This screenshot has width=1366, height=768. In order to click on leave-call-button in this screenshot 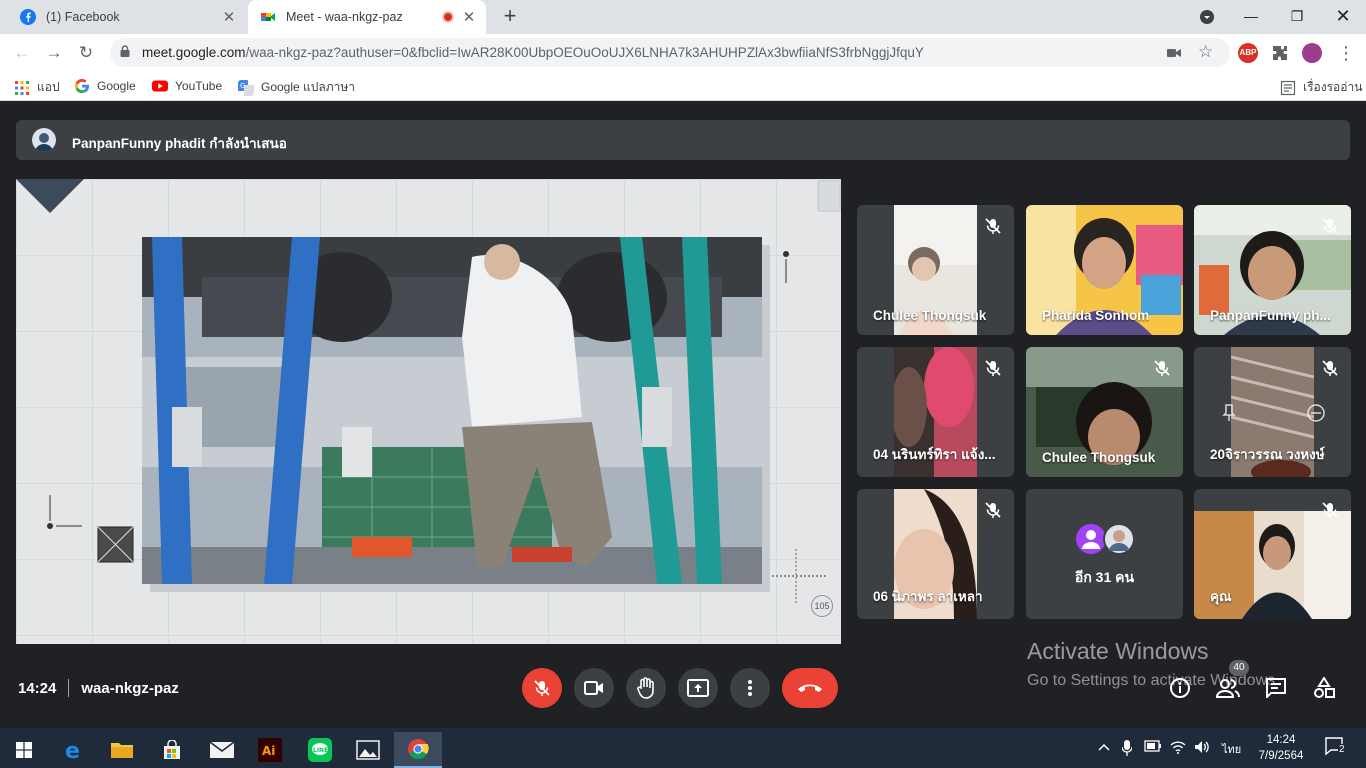, I will do `click(810, 688)`.